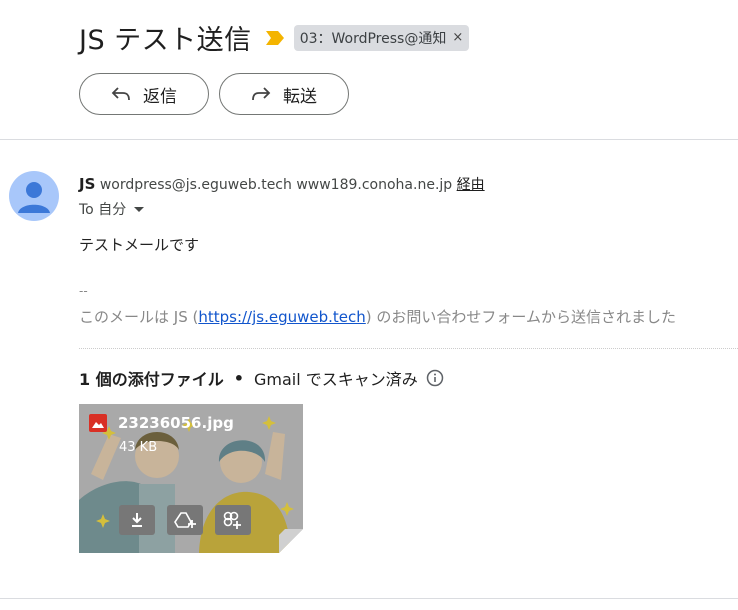 The image size is (738, 610). I want to click on via-link: 経由, so click(471, 185).